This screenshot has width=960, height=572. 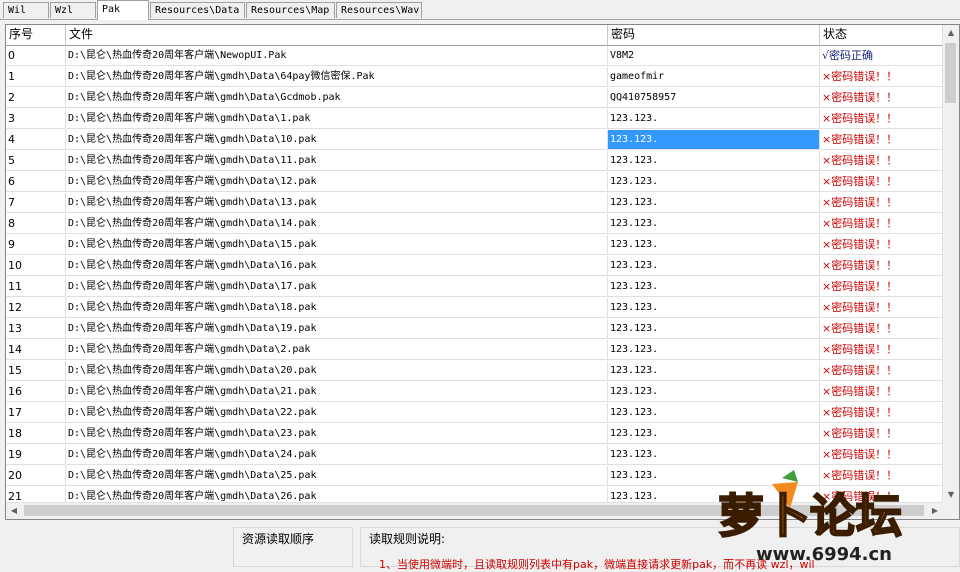 What do you see at coordinates (36, 182) in the screenshot?
I see `cell-index: 6` at bounding box center [36, 182].